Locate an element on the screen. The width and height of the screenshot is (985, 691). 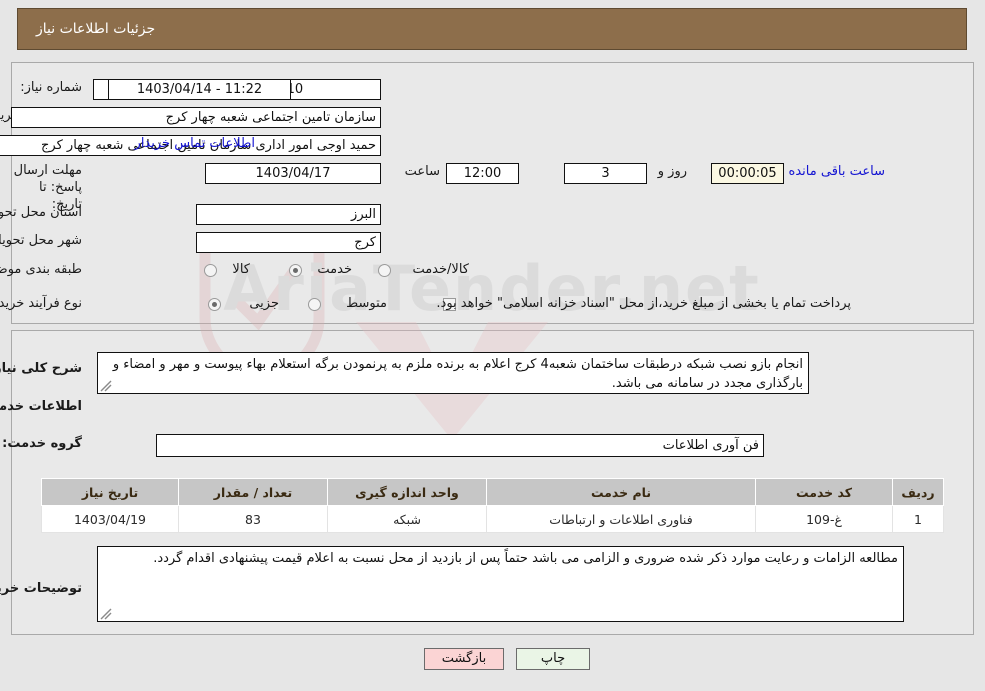
delivery-province-value: البرز is located at coordinates (288, 214).